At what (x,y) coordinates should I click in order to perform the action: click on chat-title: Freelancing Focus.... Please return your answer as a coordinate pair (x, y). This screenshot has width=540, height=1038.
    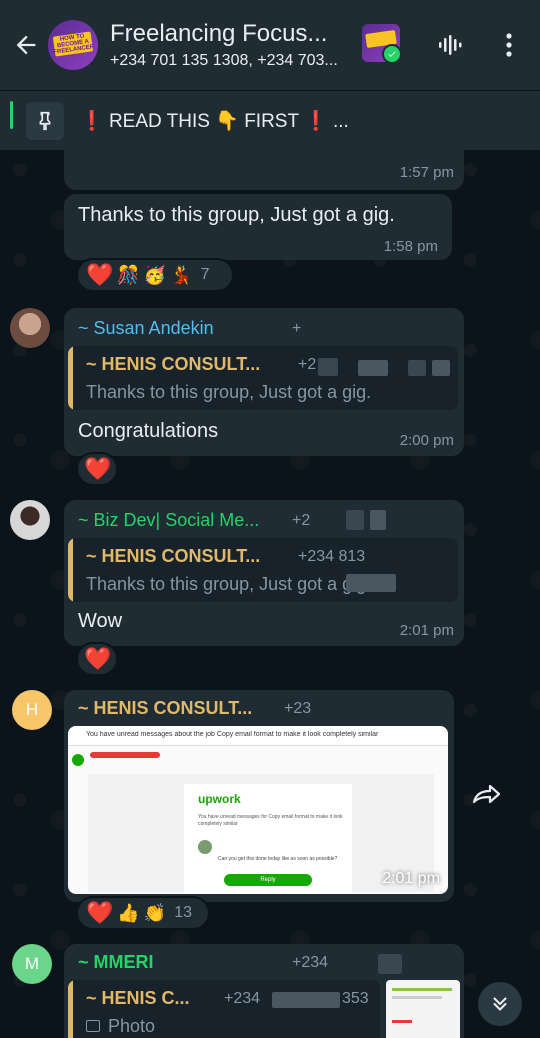
    Looking at the image, I should click on (219, 33).